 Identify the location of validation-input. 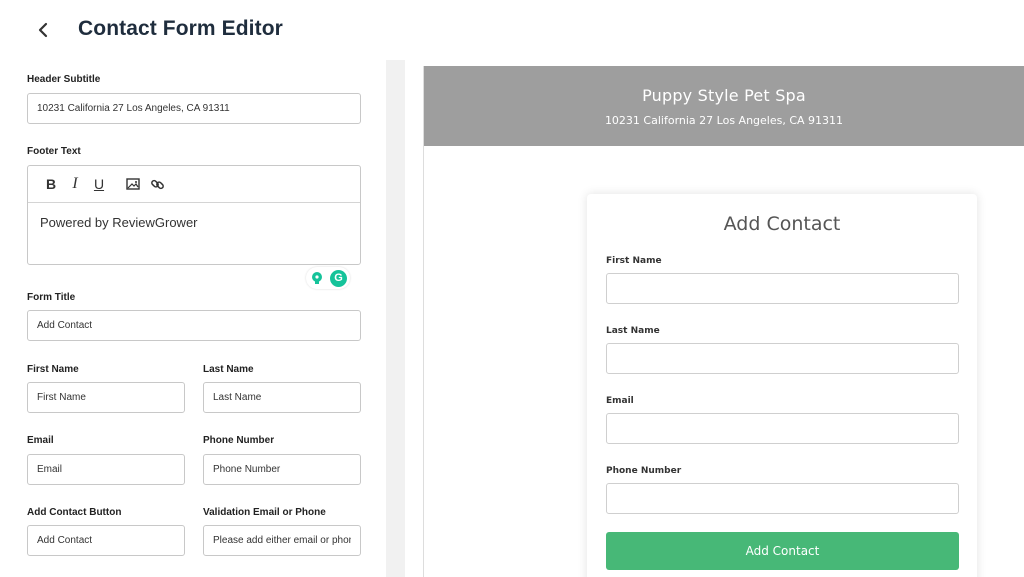
(282, 540).